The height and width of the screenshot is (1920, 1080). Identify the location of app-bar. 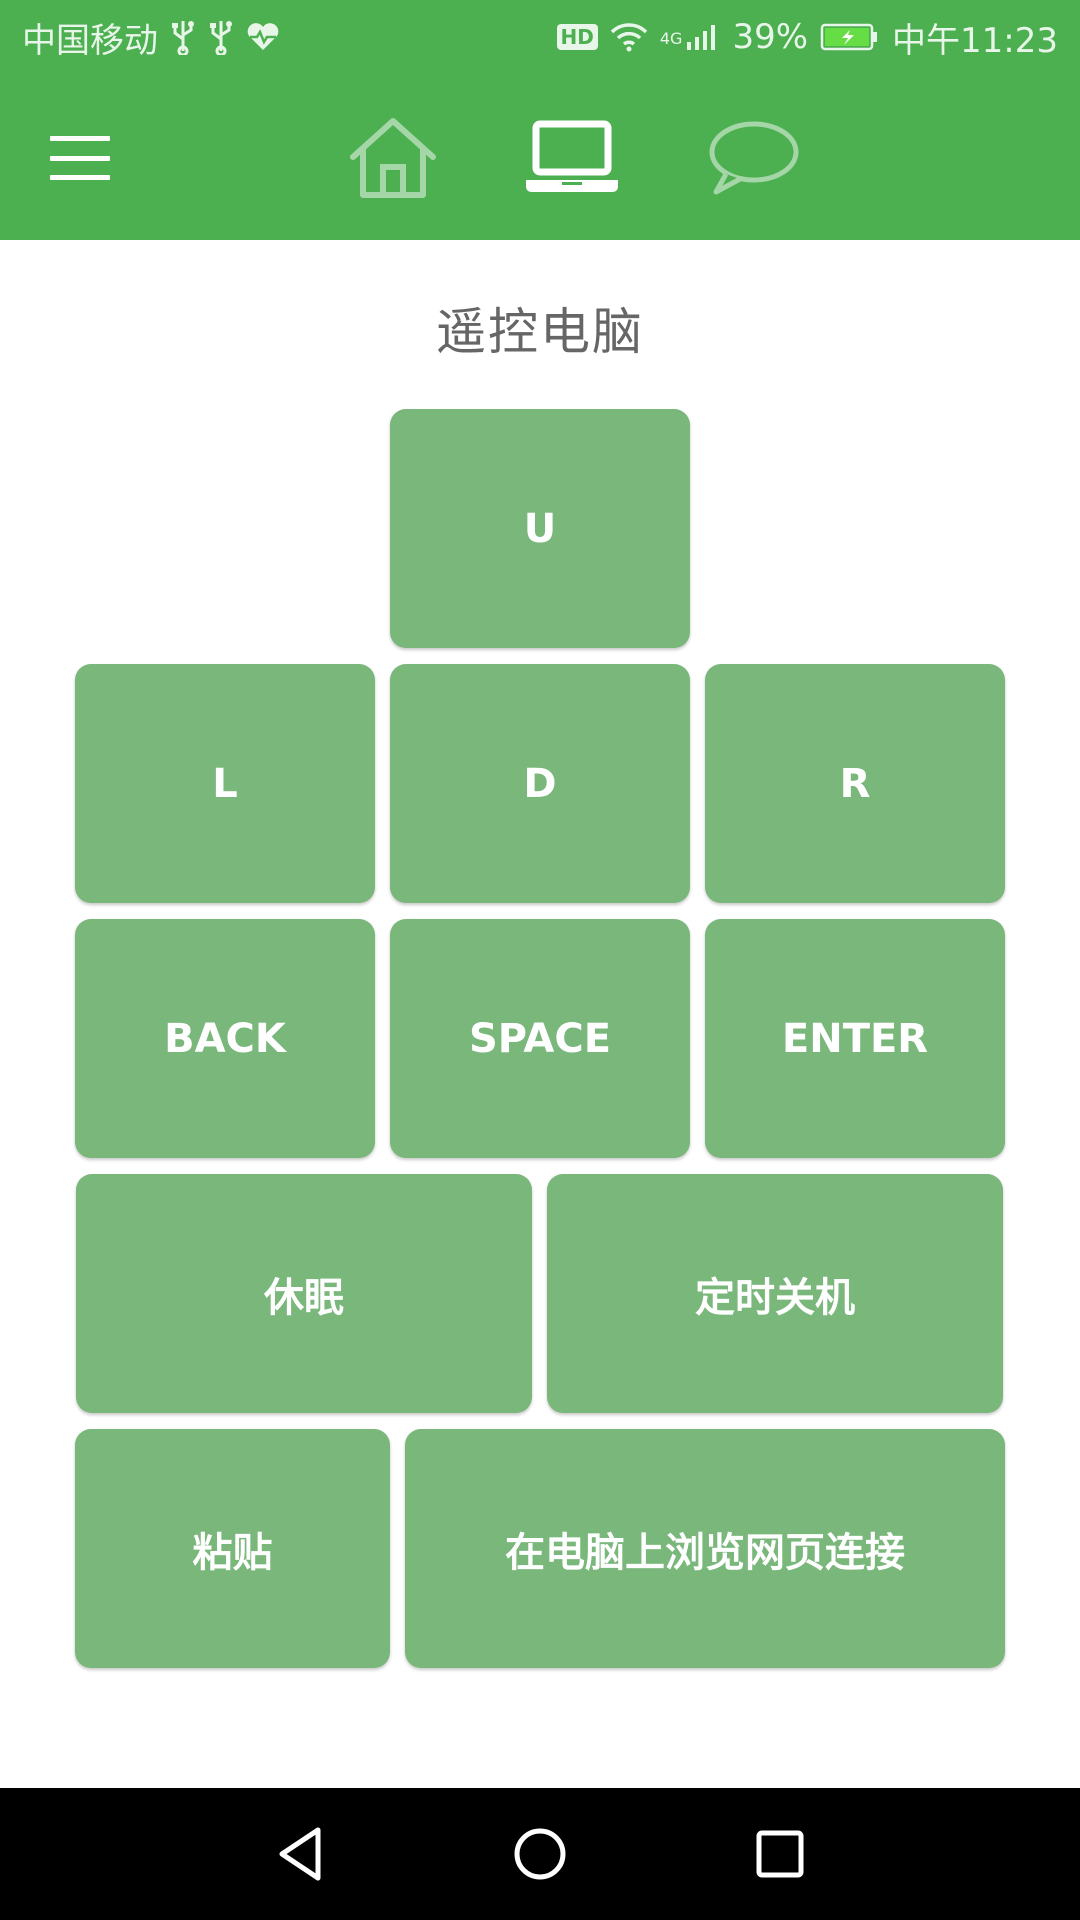
(540, 157).